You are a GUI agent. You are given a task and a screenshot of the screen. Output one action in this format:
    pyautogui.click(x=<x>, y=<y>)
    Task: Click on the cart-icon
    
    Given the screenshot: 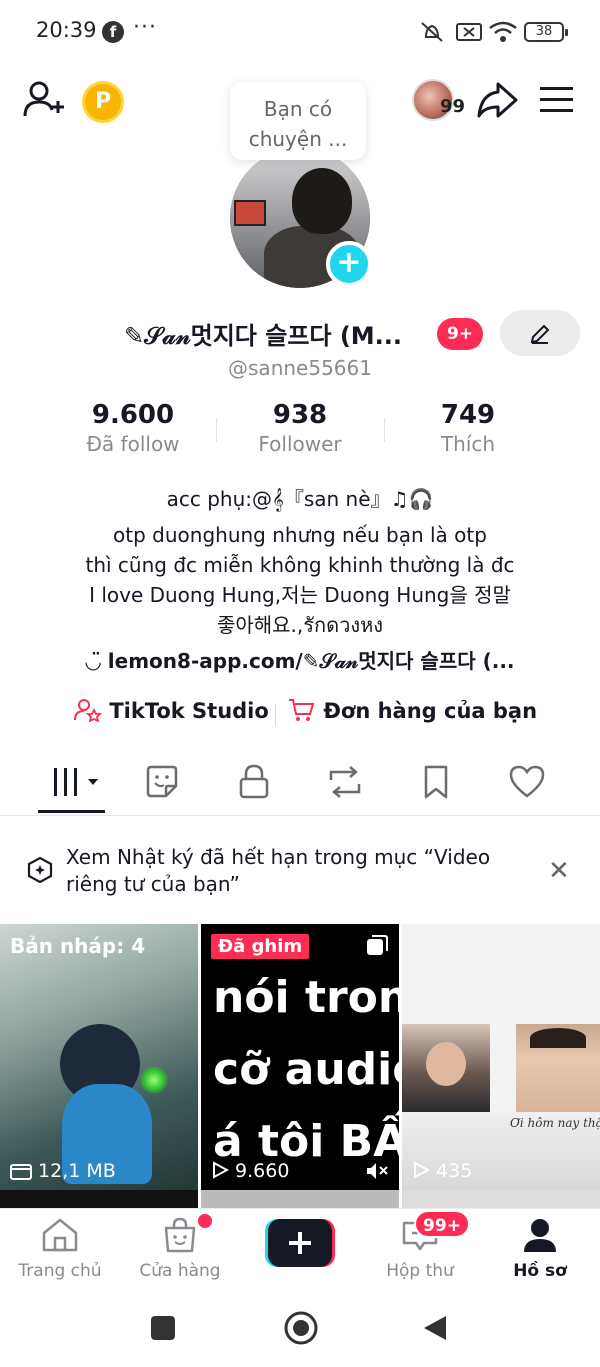 What is the action you would take?
    pyautogui.click(x=302, y=710)
    